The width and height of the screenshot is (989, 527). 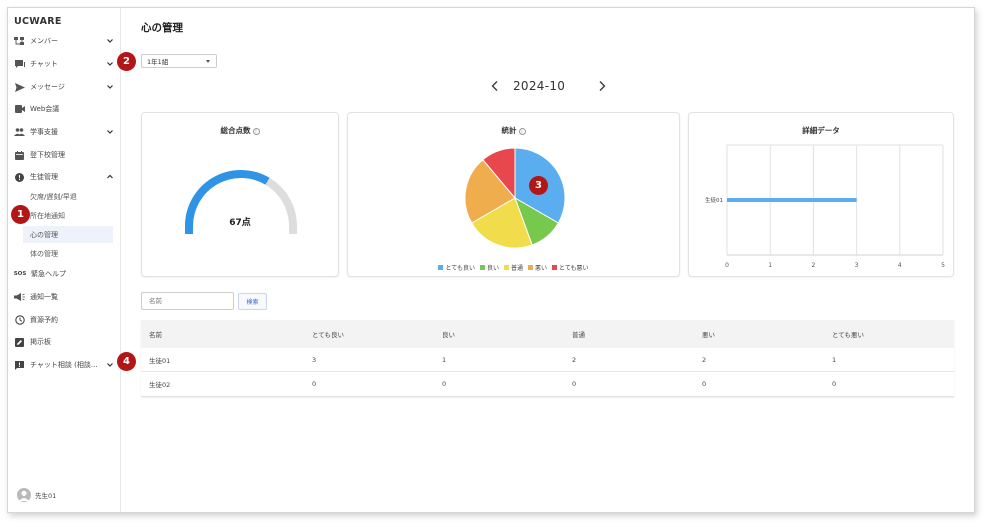 I want to click on legend-label: 普通, so click(x=516, y=268).